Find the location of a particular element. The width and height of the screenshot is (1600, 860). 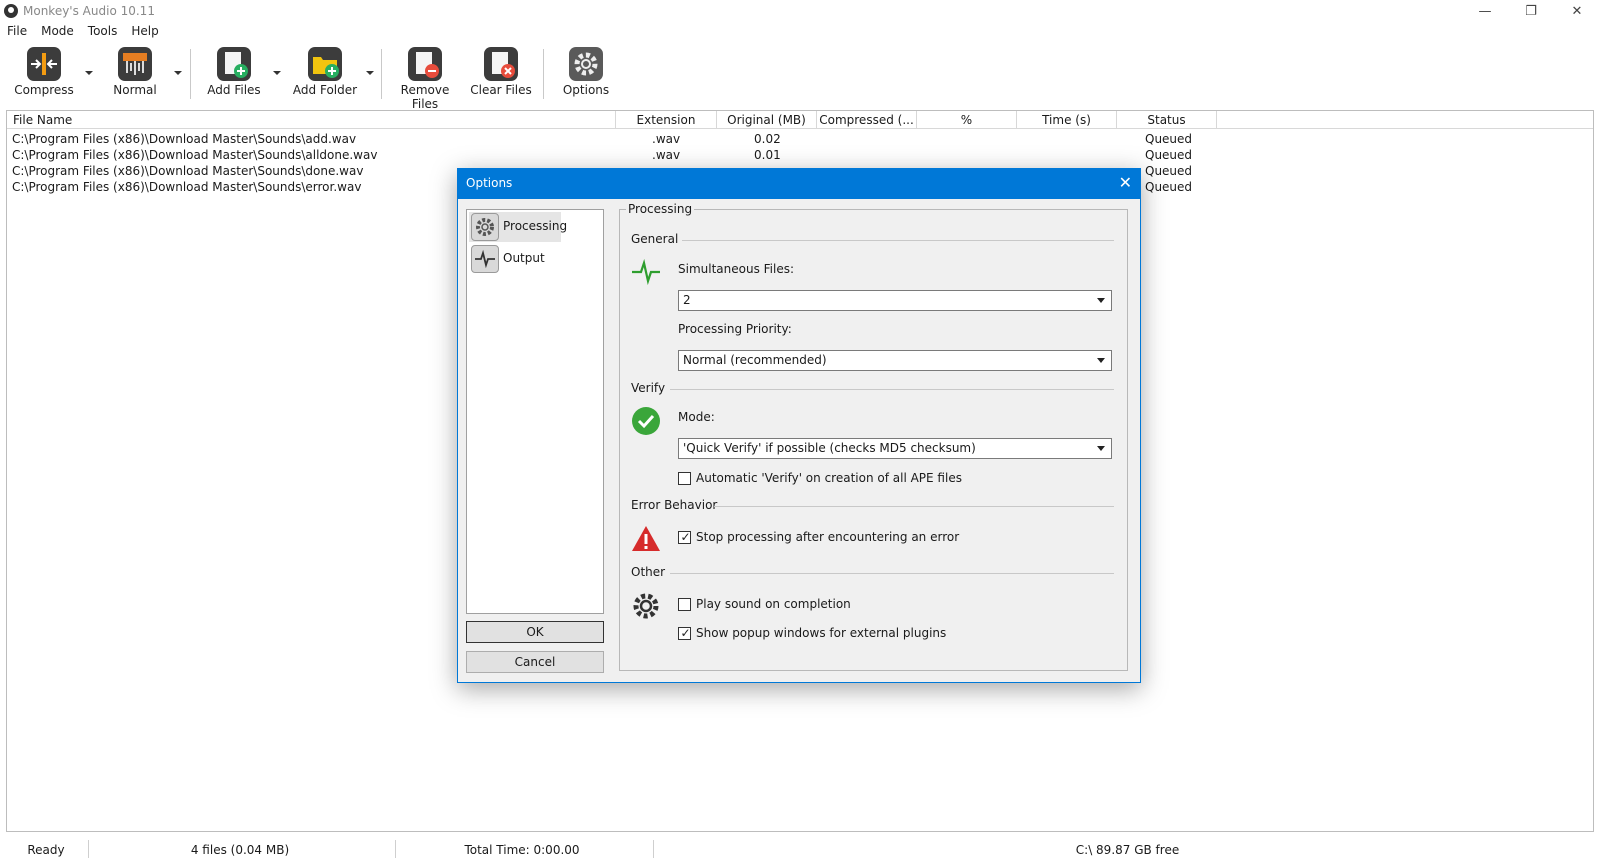

add-file-icon is located at coordinates (234, 64).